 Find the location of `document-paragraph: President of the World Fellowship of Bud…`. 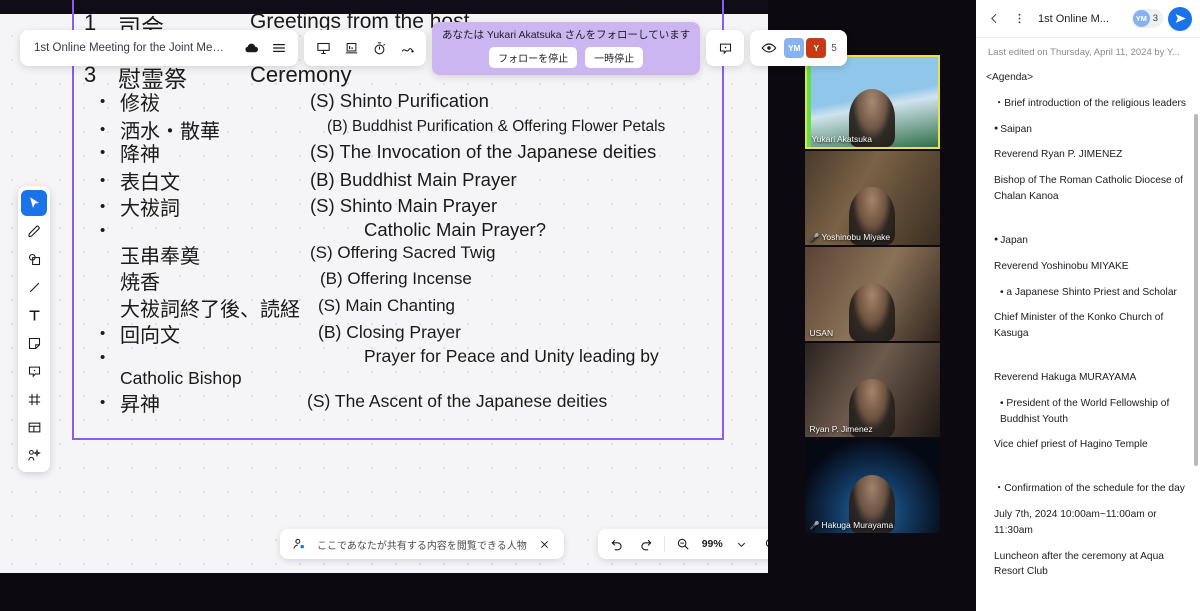

document-paragraph: President of the World Fellowship of Bud… is located at coordinates (1086, 412).